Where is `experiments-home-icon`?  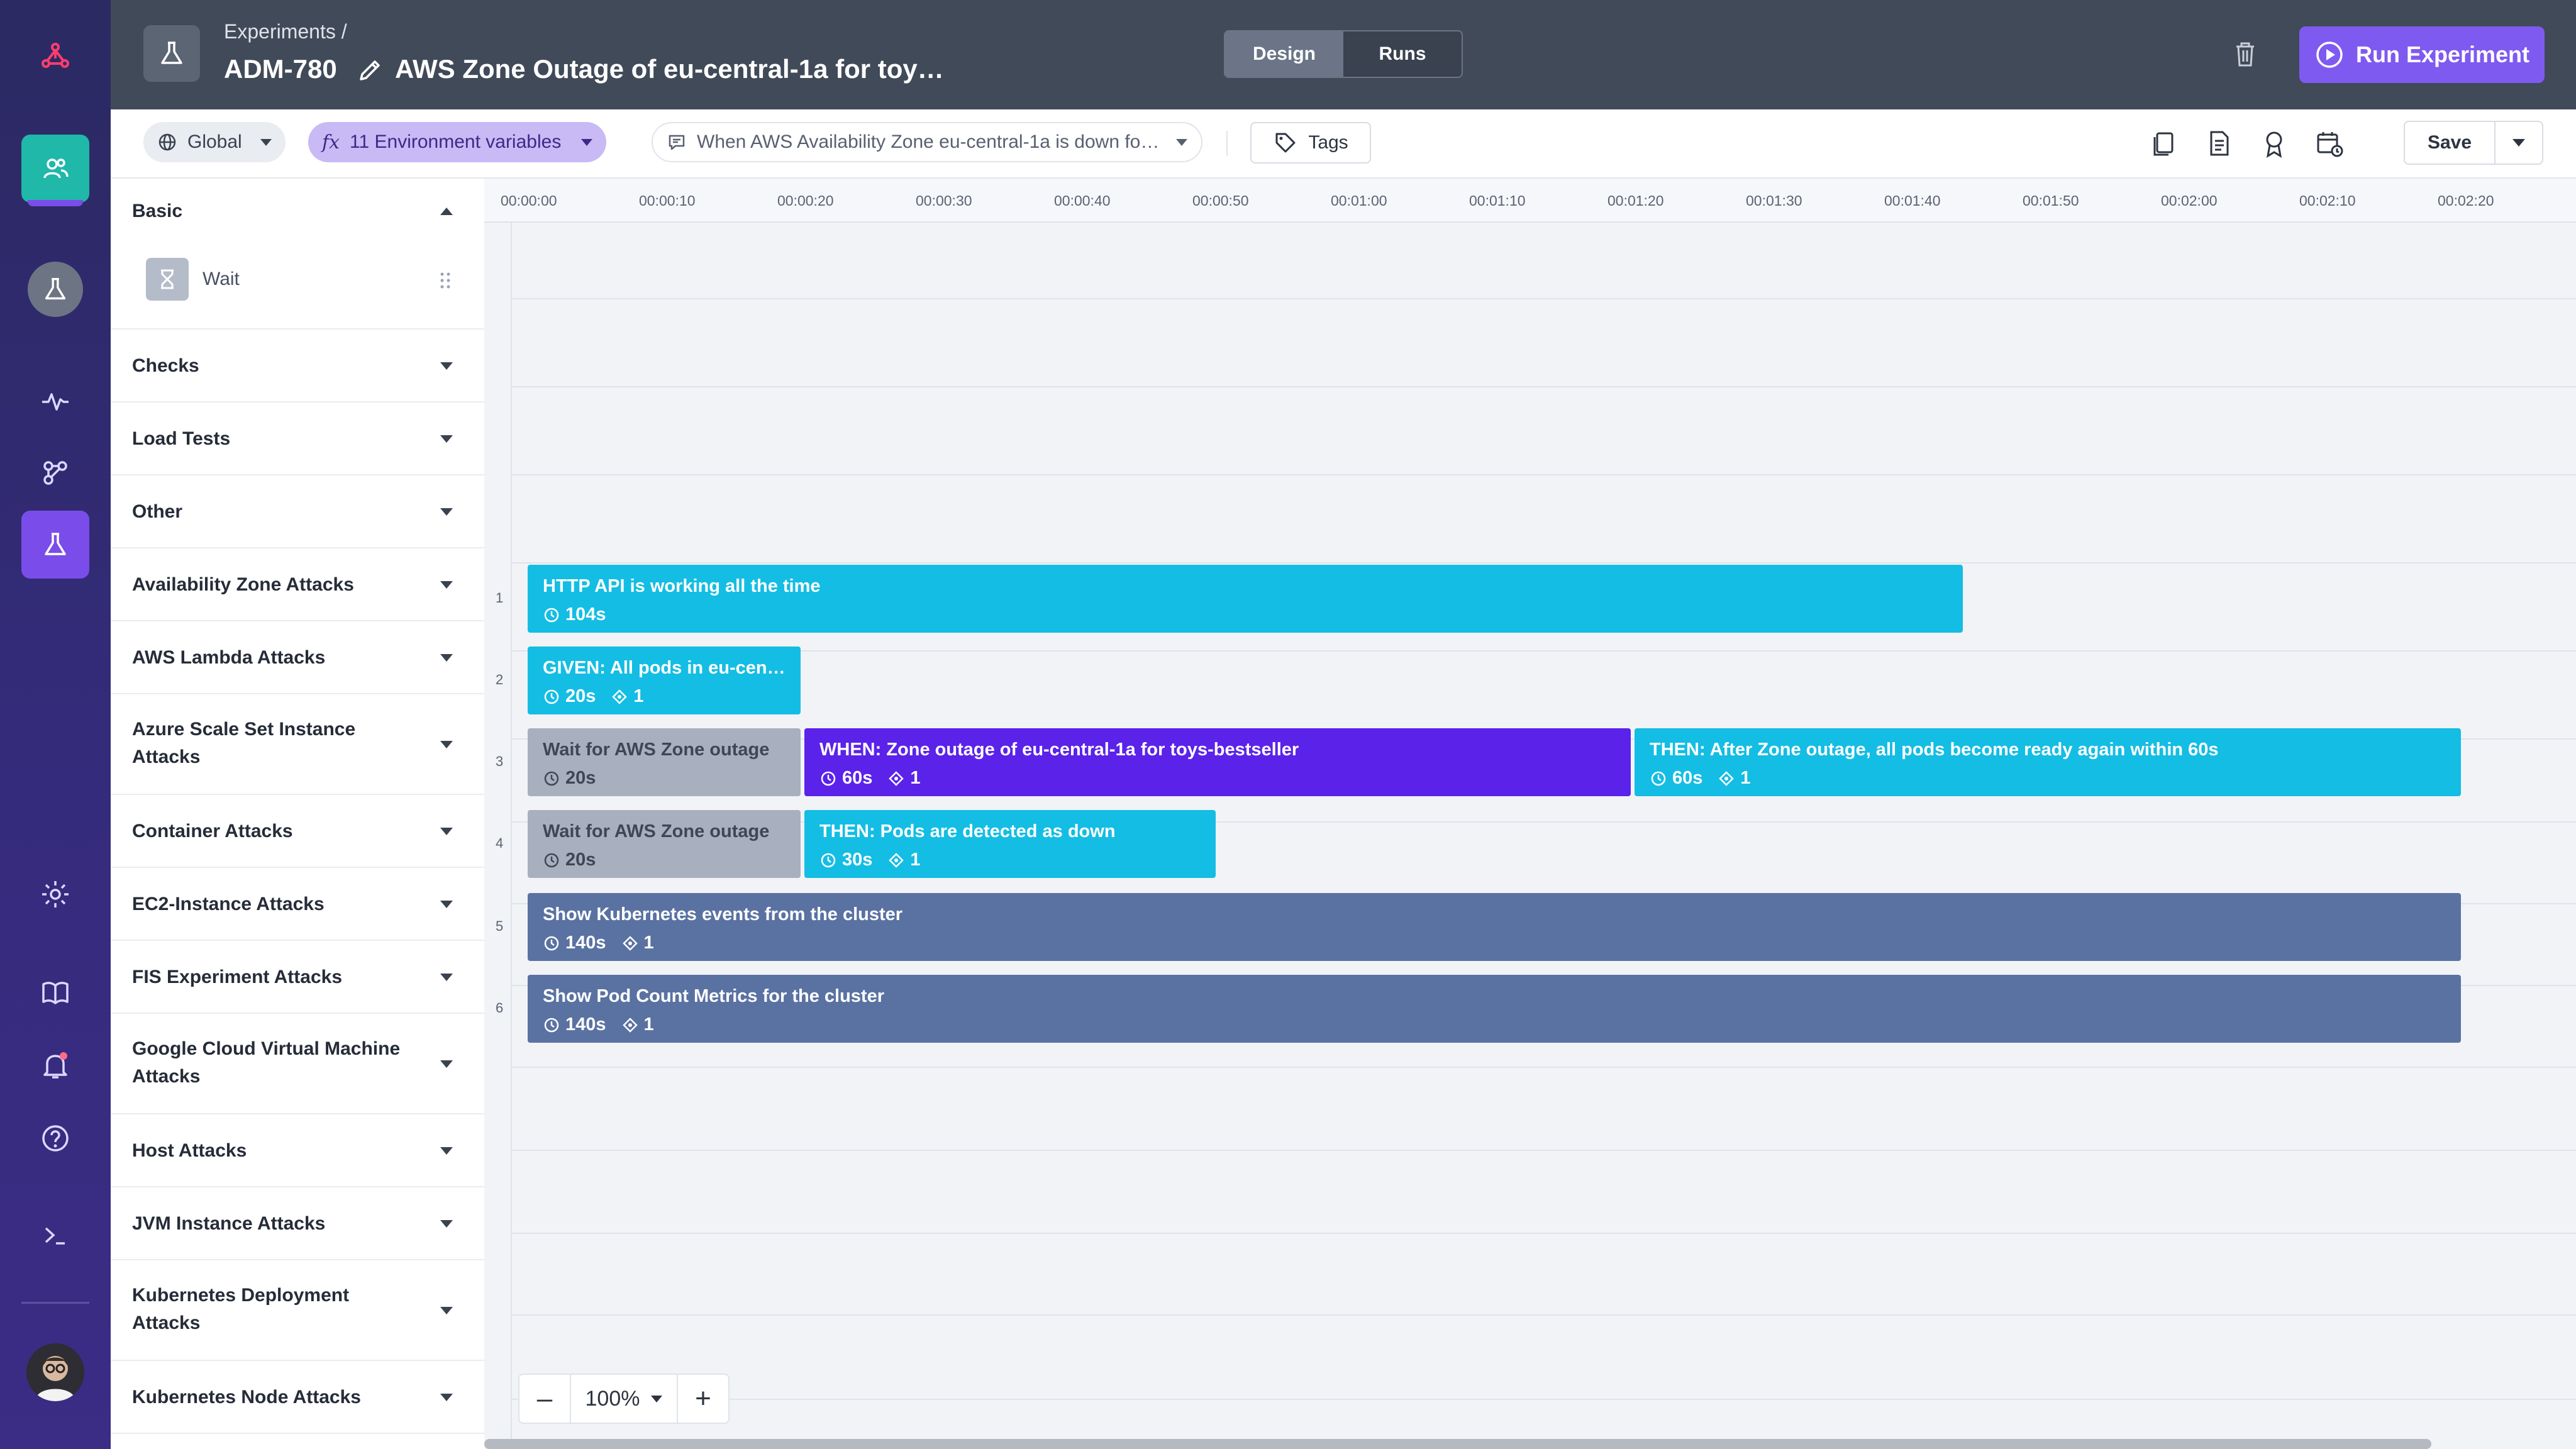 experiments-home-icon is located at coordinates (55, 289).